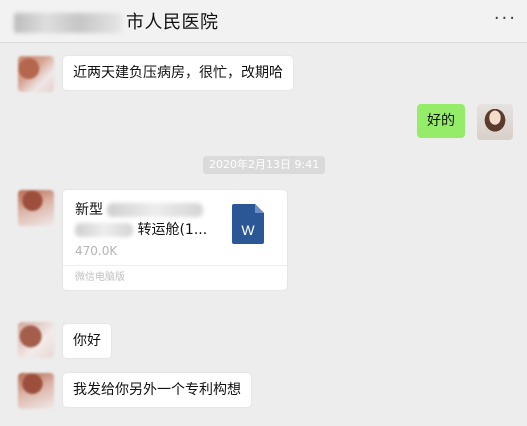 This screenshot has width=527, height=426. What do you see at coordinates (248, 224) in the screenshot?
I see `word-document-icon: W` at bounding box center [248, 224].